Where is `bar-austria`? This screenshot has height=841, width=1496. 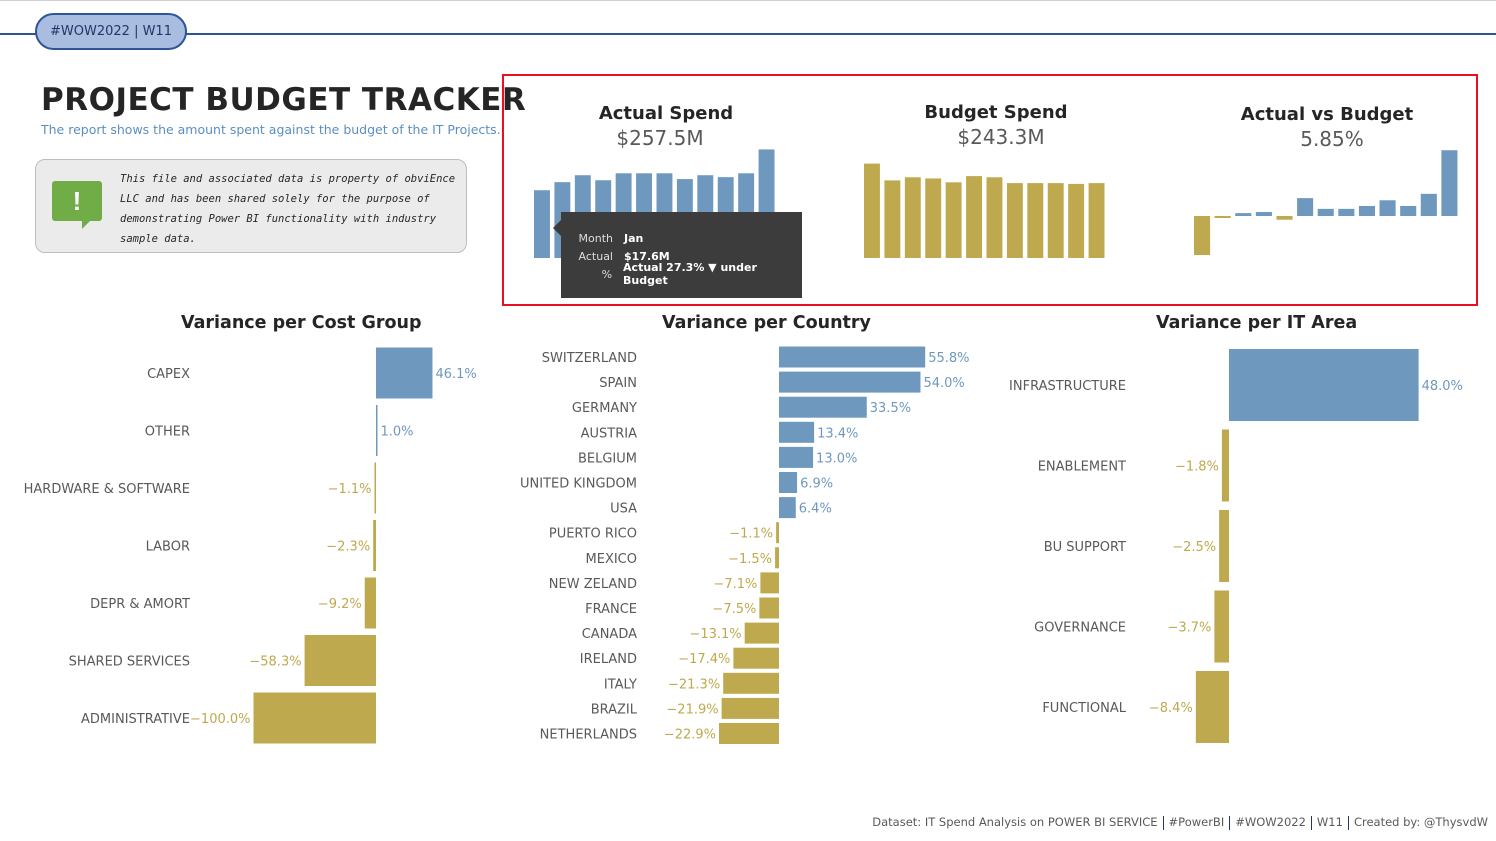 bar-austria is located at coordinates (797, 432).